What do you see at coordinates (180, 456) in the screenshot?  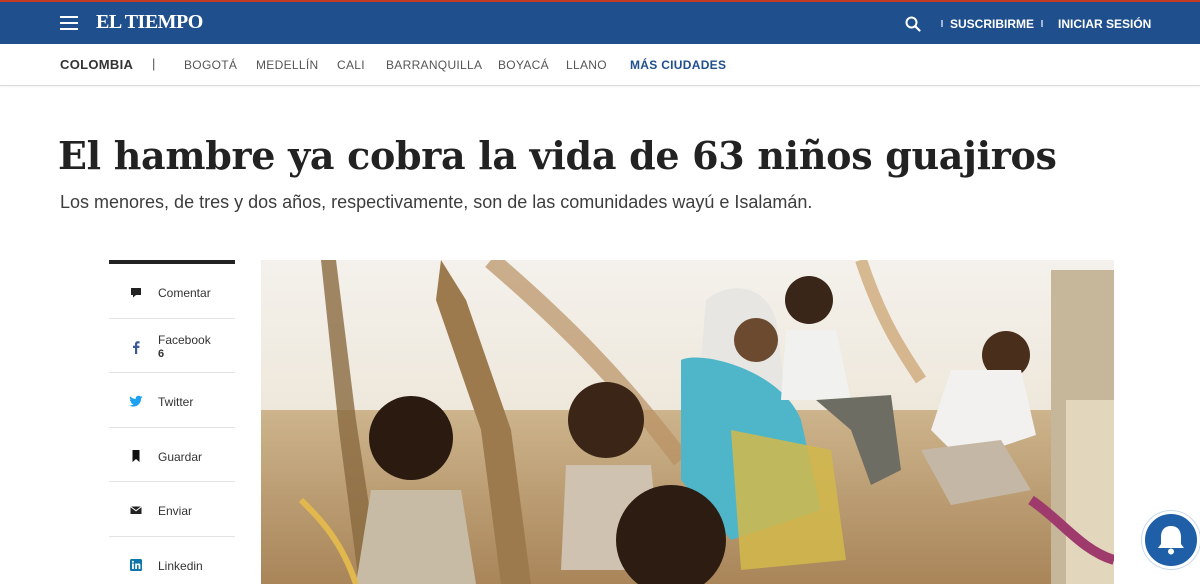 I see `share-label: Guardar` at bounding box center [180, 456].